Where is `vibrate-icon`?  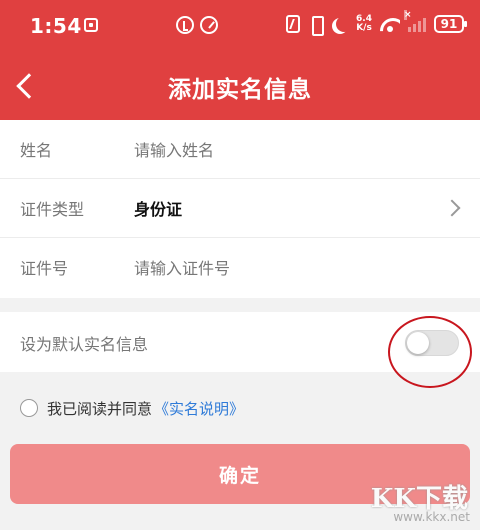 vibrate-icon is located at coordinates (316, 25).